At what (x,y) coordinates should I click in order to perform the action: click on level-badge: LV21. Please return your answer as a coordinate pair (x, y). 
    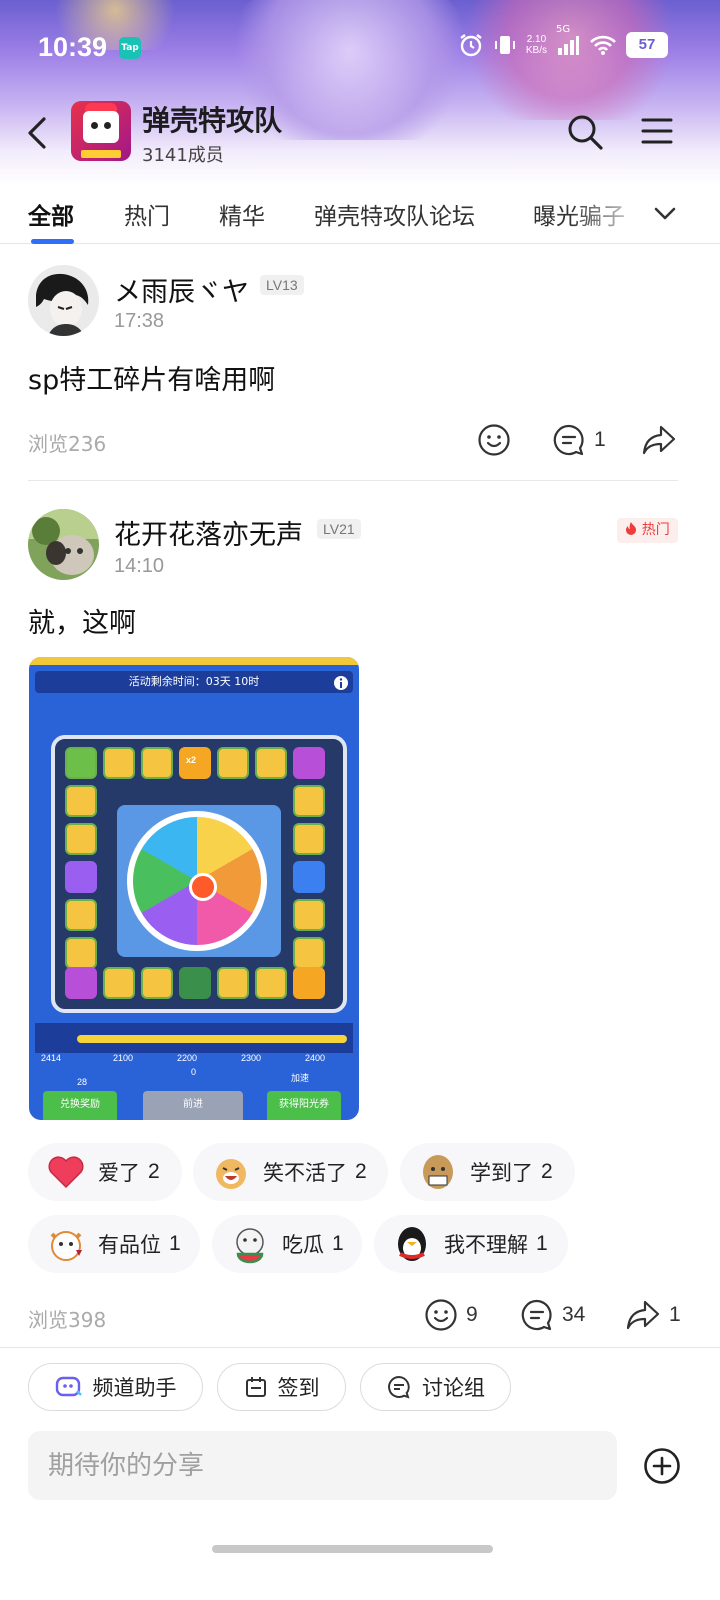
    Looking at the image, I should click on (339, 529).